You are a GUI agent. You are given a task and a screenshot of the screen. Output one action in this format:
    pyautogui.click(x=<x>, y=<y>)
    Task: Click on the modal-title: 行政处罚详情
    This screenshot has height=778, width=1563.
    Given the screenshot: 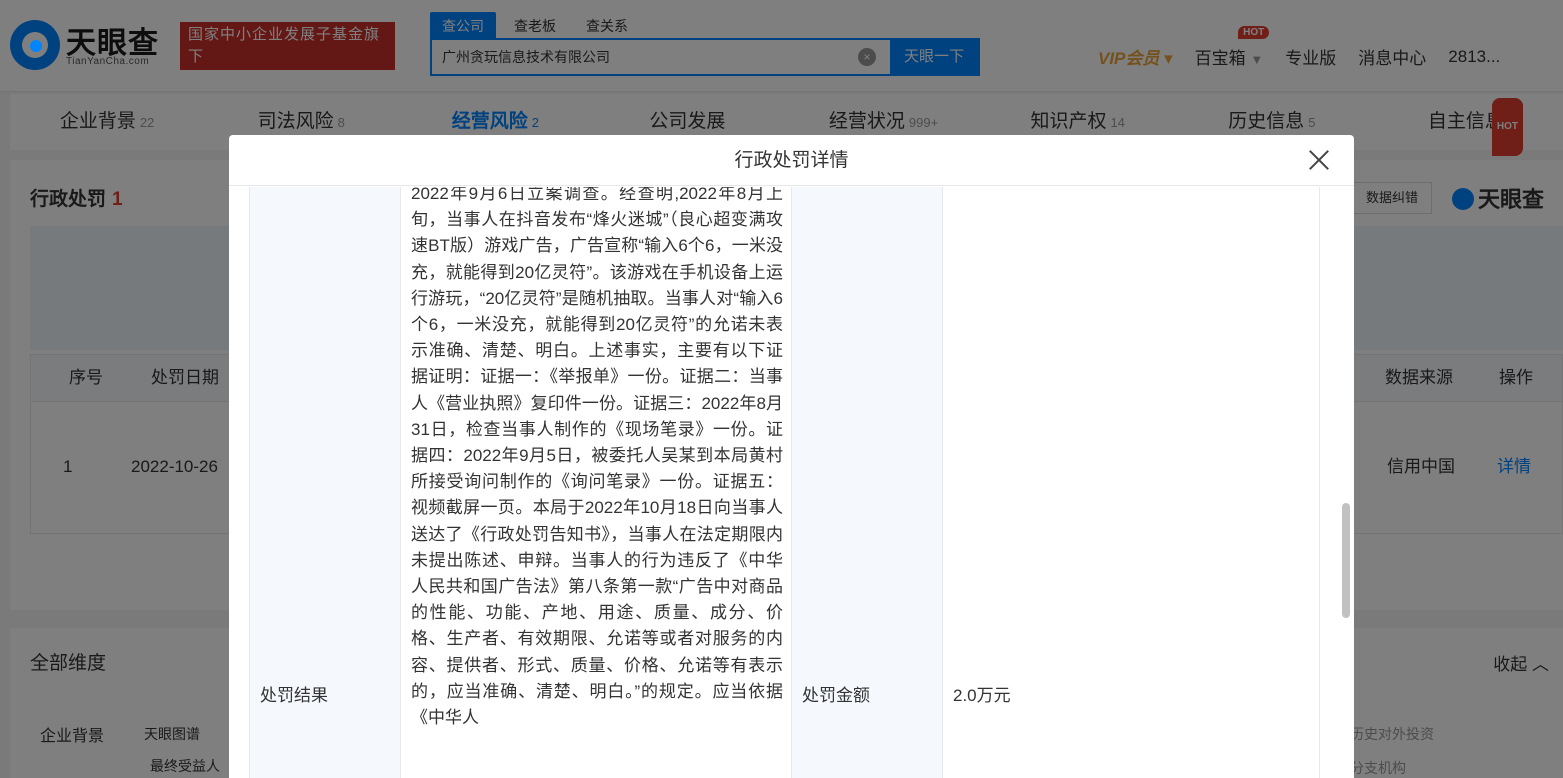 What is the action you would take?
    pyautogui.click(x=791, y=160)
    